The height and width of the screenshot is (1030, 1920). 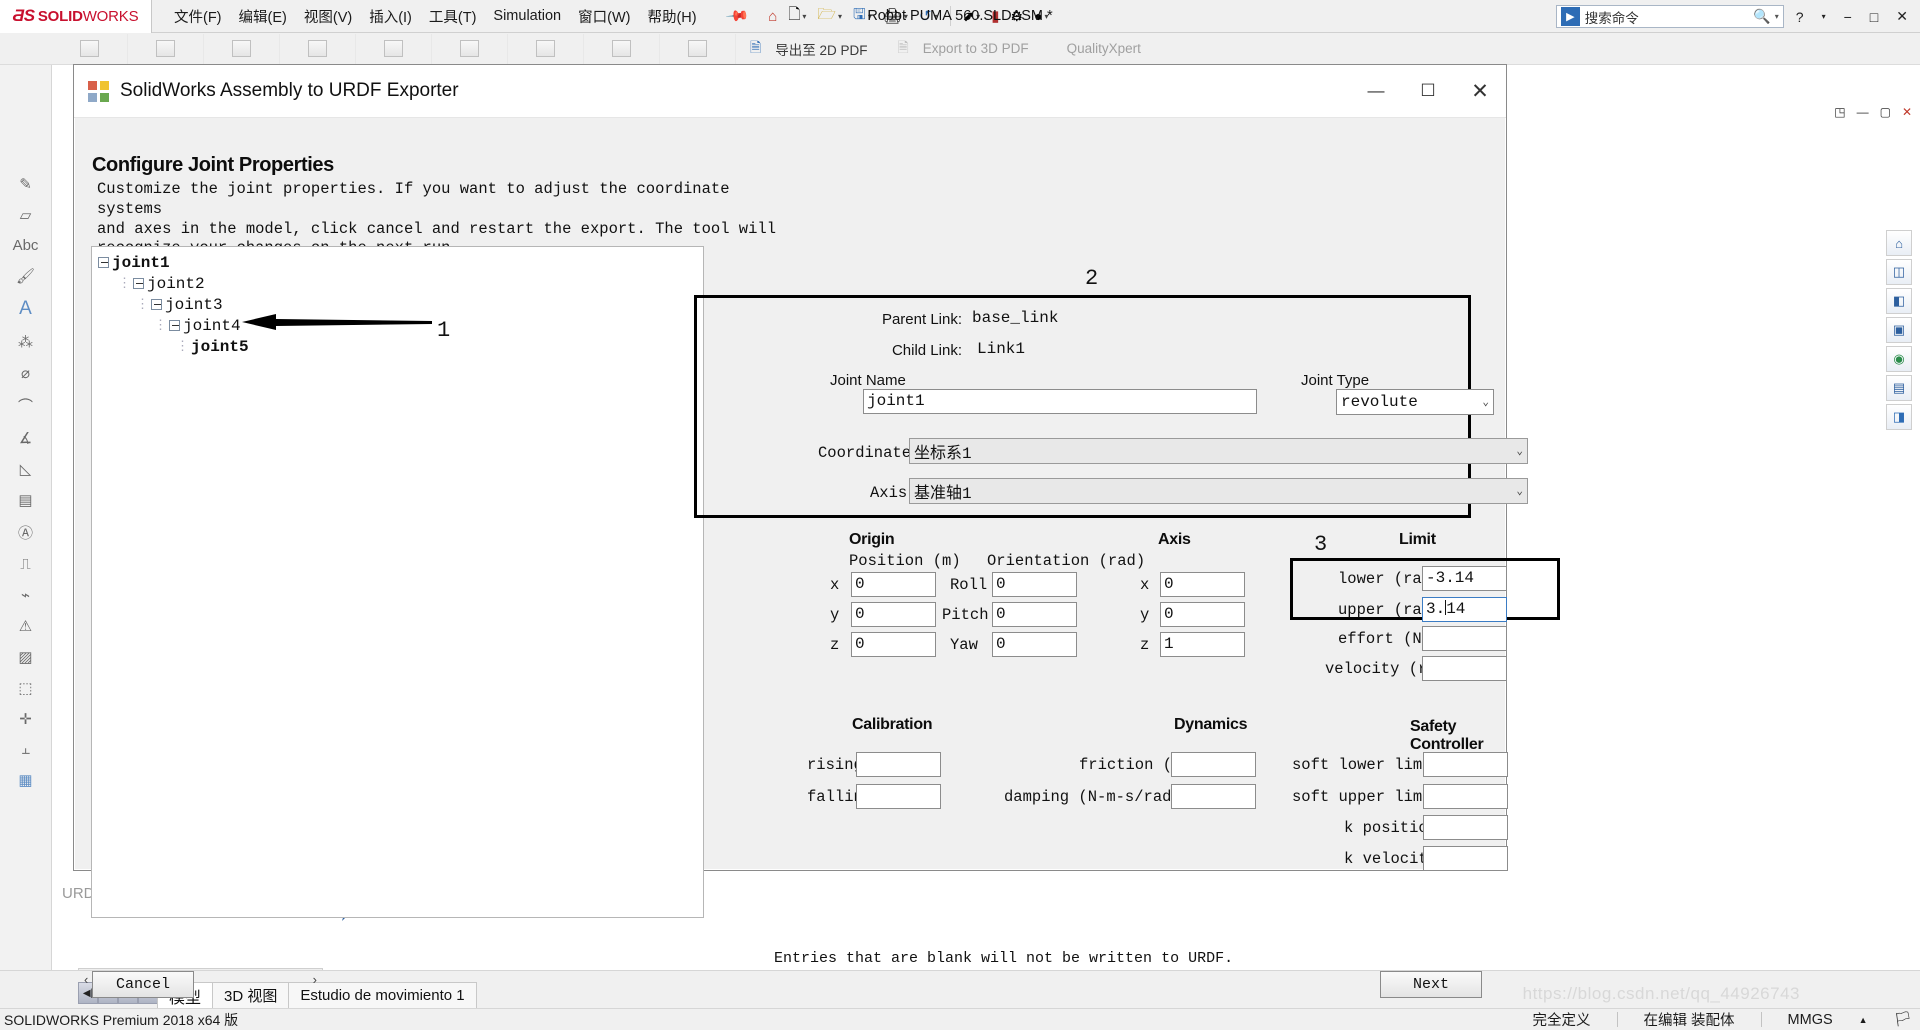 What do you see at coordinates (1202, 584) in the screenshot?
I see `axis-x-input: 0` at bounding box center [1202, 584].